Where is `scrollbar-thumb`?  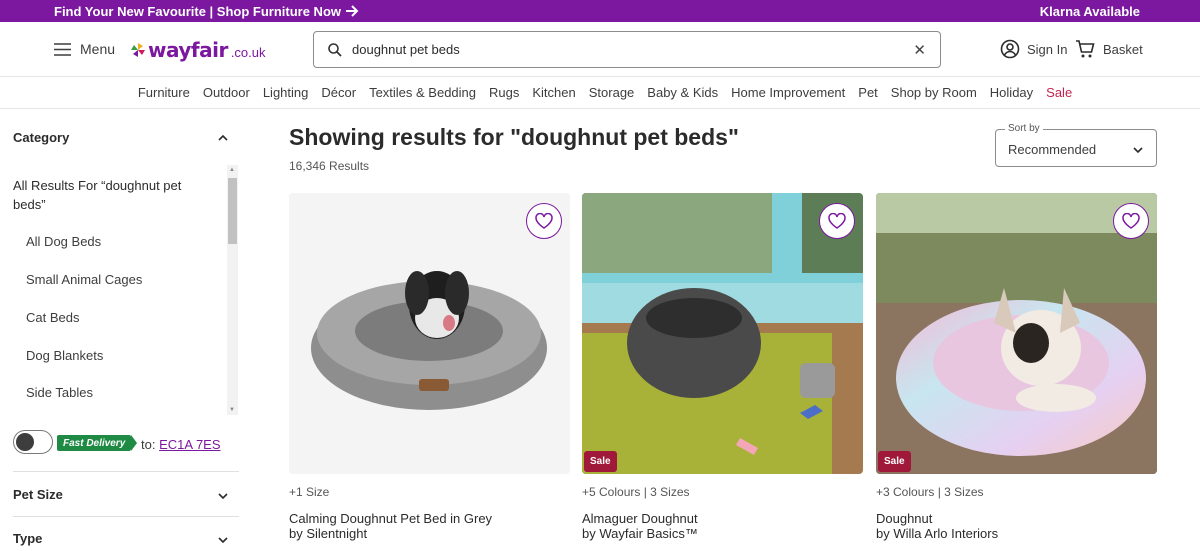 scrollbar-thumb is located at coordinates (232, 211).